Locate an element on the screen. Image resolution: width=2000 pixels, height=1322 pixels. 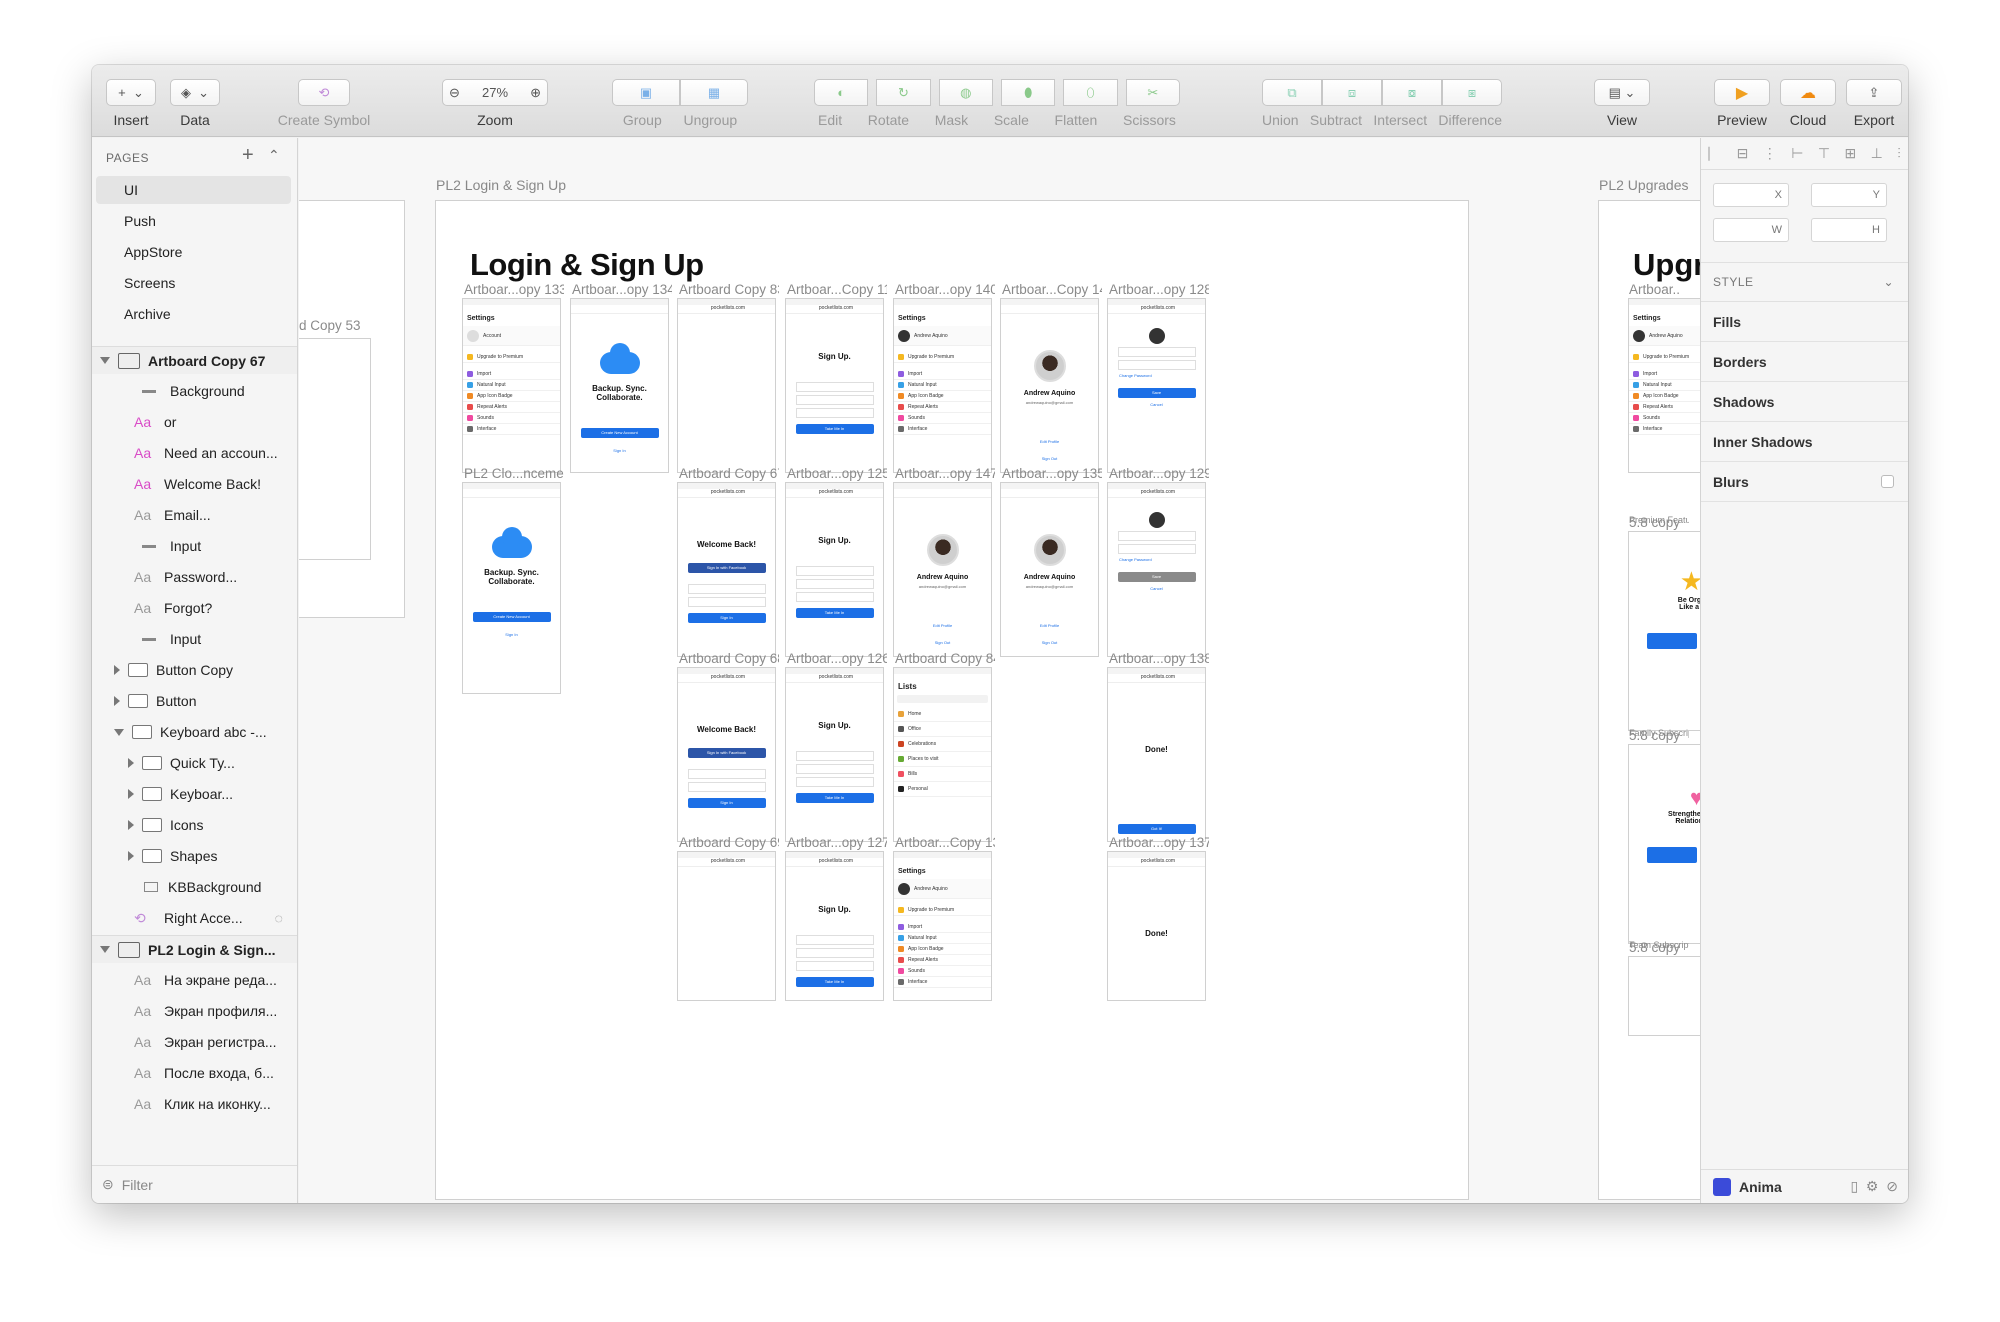
artboard-name: Artboar...opy 147 is located at coordinates (945, 473).